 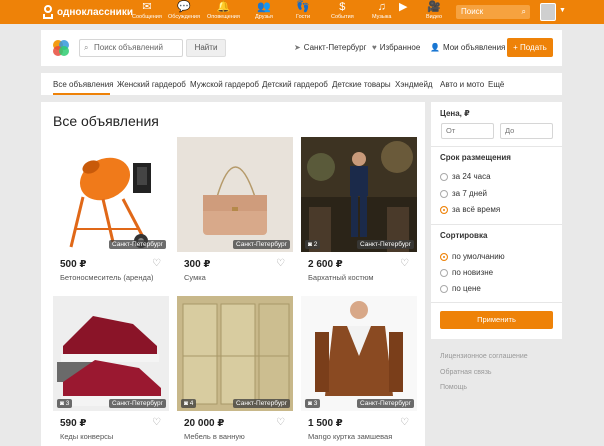 What do you see at coordinates (330, 47) in the screenshot?
I see `city-selector: ➤ Санкт-Петербург` at bounding box center [330, 47].